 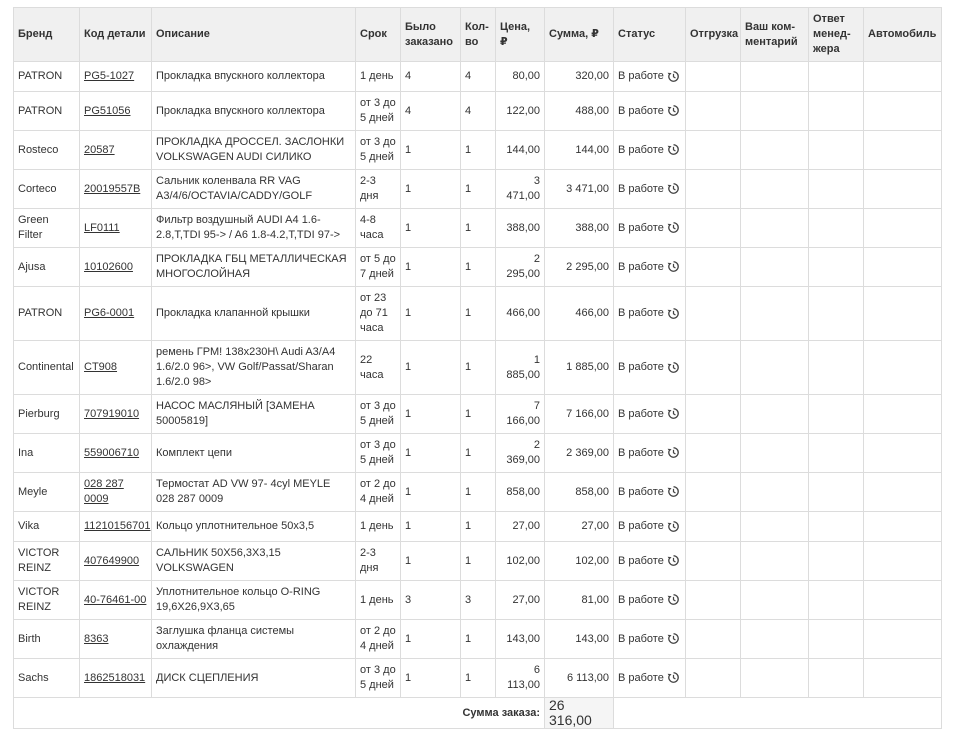 What do you see at coordinates (579, 526) in the screenshot?
I see `cell-sum: 27,00` at bounding box center [579, 526].